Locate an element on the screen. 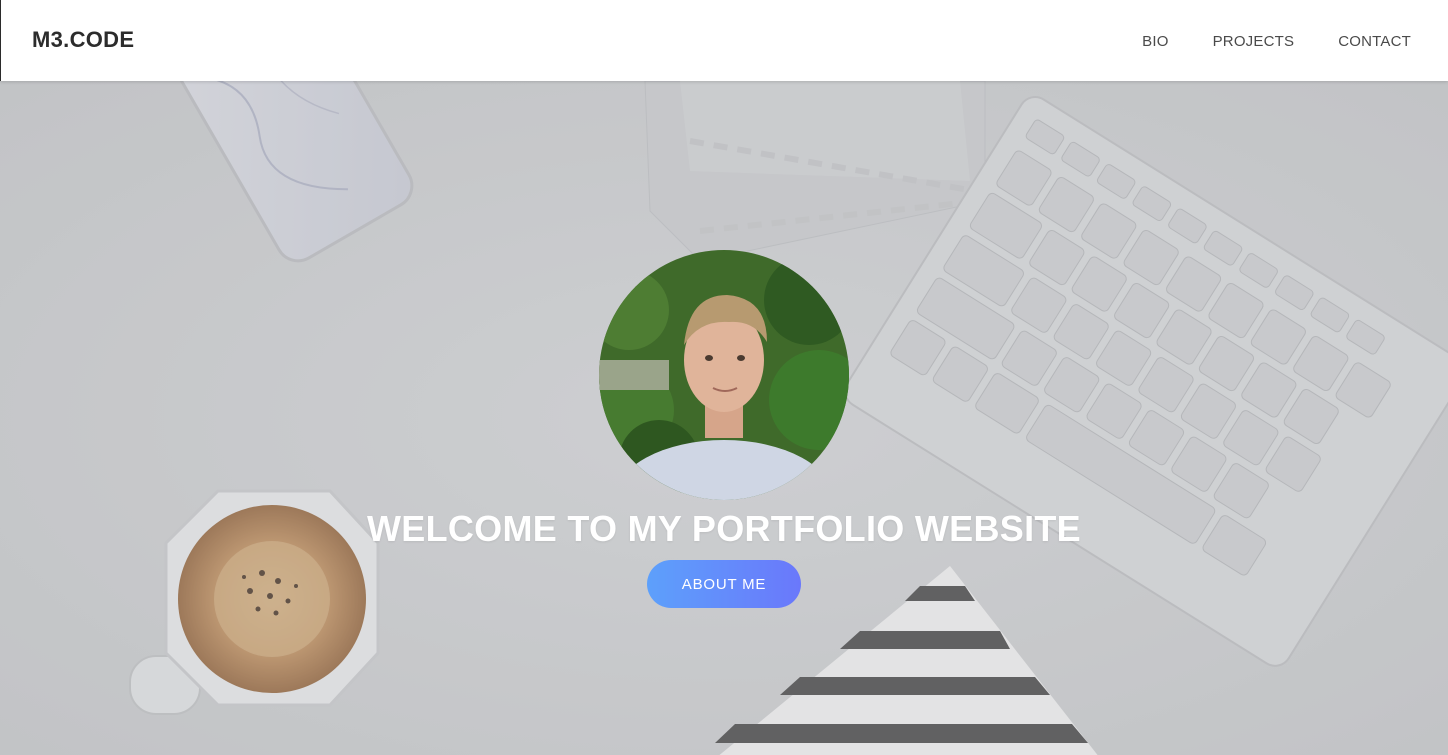 The image size is (1448, 755). profile-photo is located at coordinates (724, 375).